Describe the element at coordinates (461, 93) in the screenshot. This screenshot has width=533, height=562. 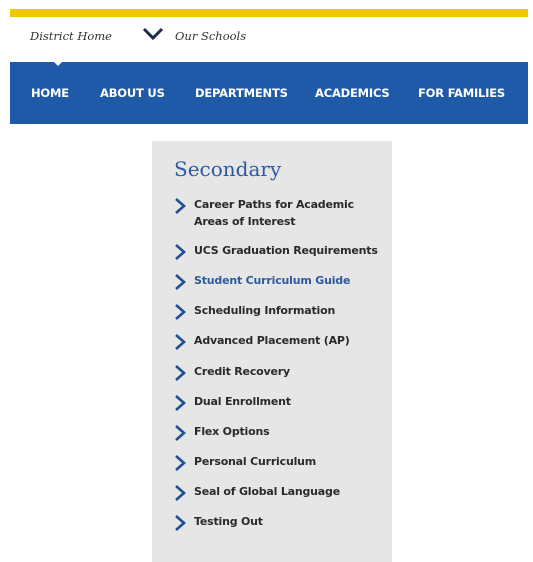
I see `nav-item-for-families: FOR FAMILIES` at that location.